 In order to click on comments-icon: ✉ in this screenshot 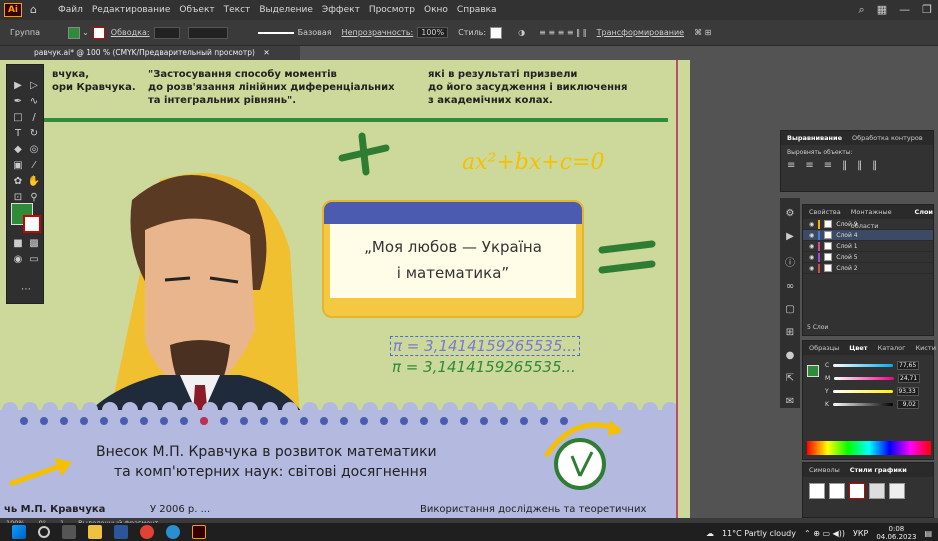, I will do `click(790, 401)`.